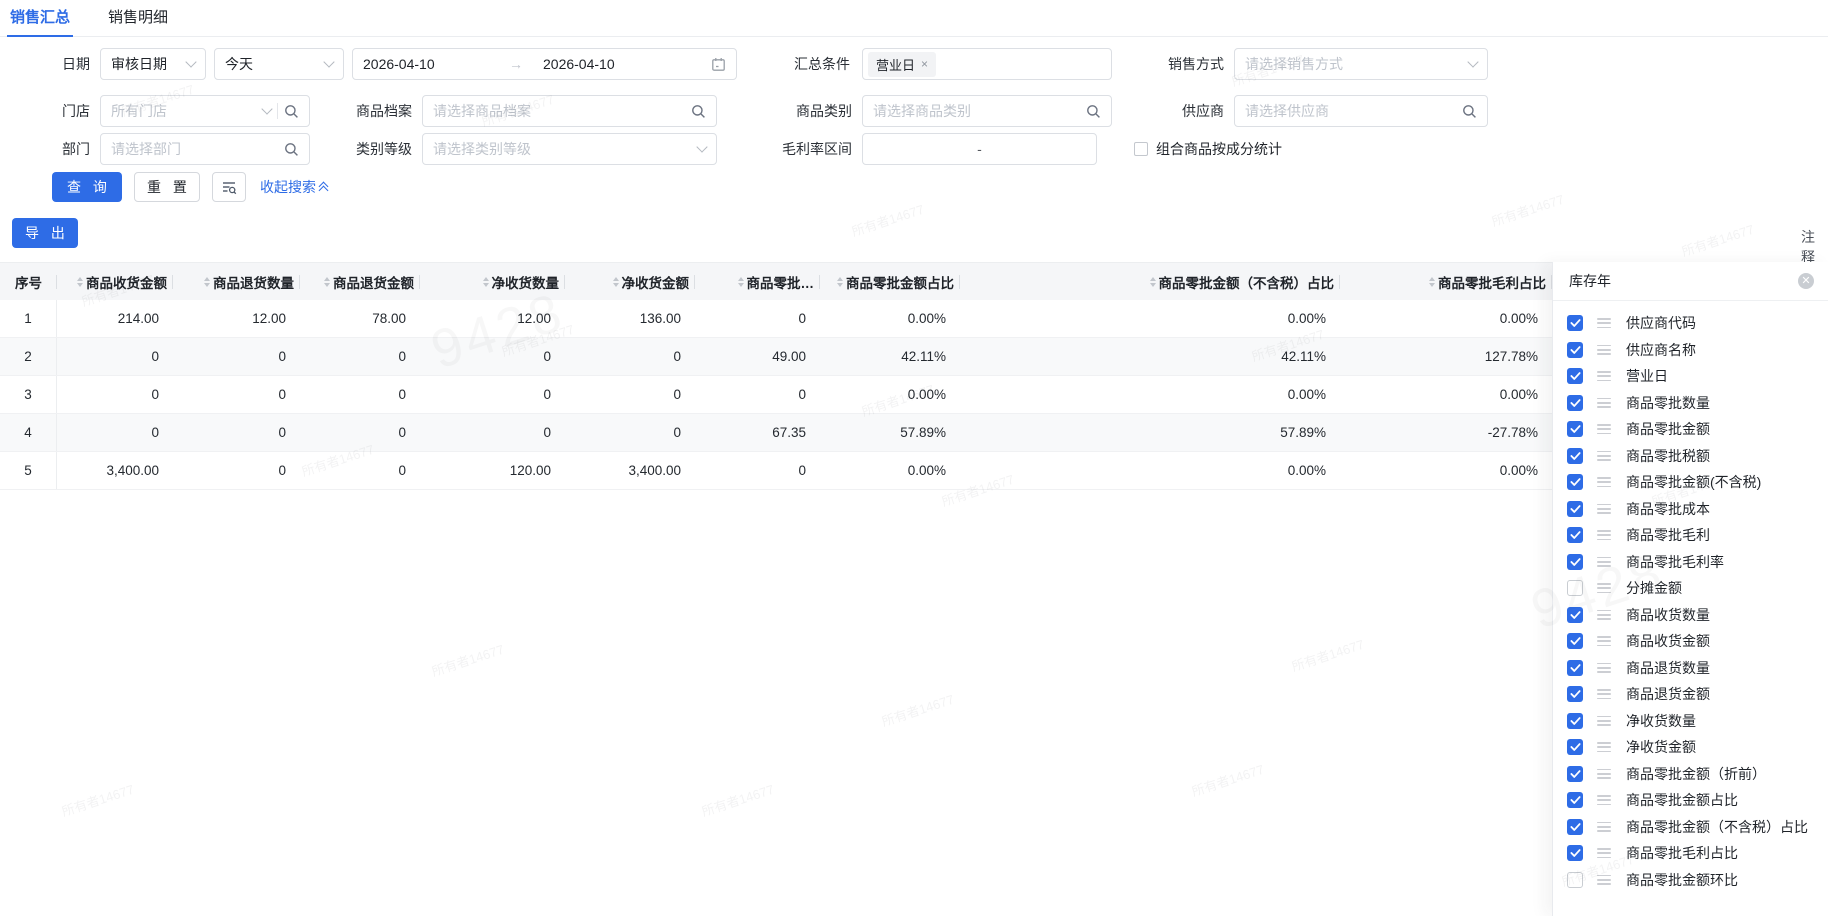  Describe the element at coordinates (1690, 615) in the screenshot. I see `column-toggle-item: 商品收货数量` at that location.